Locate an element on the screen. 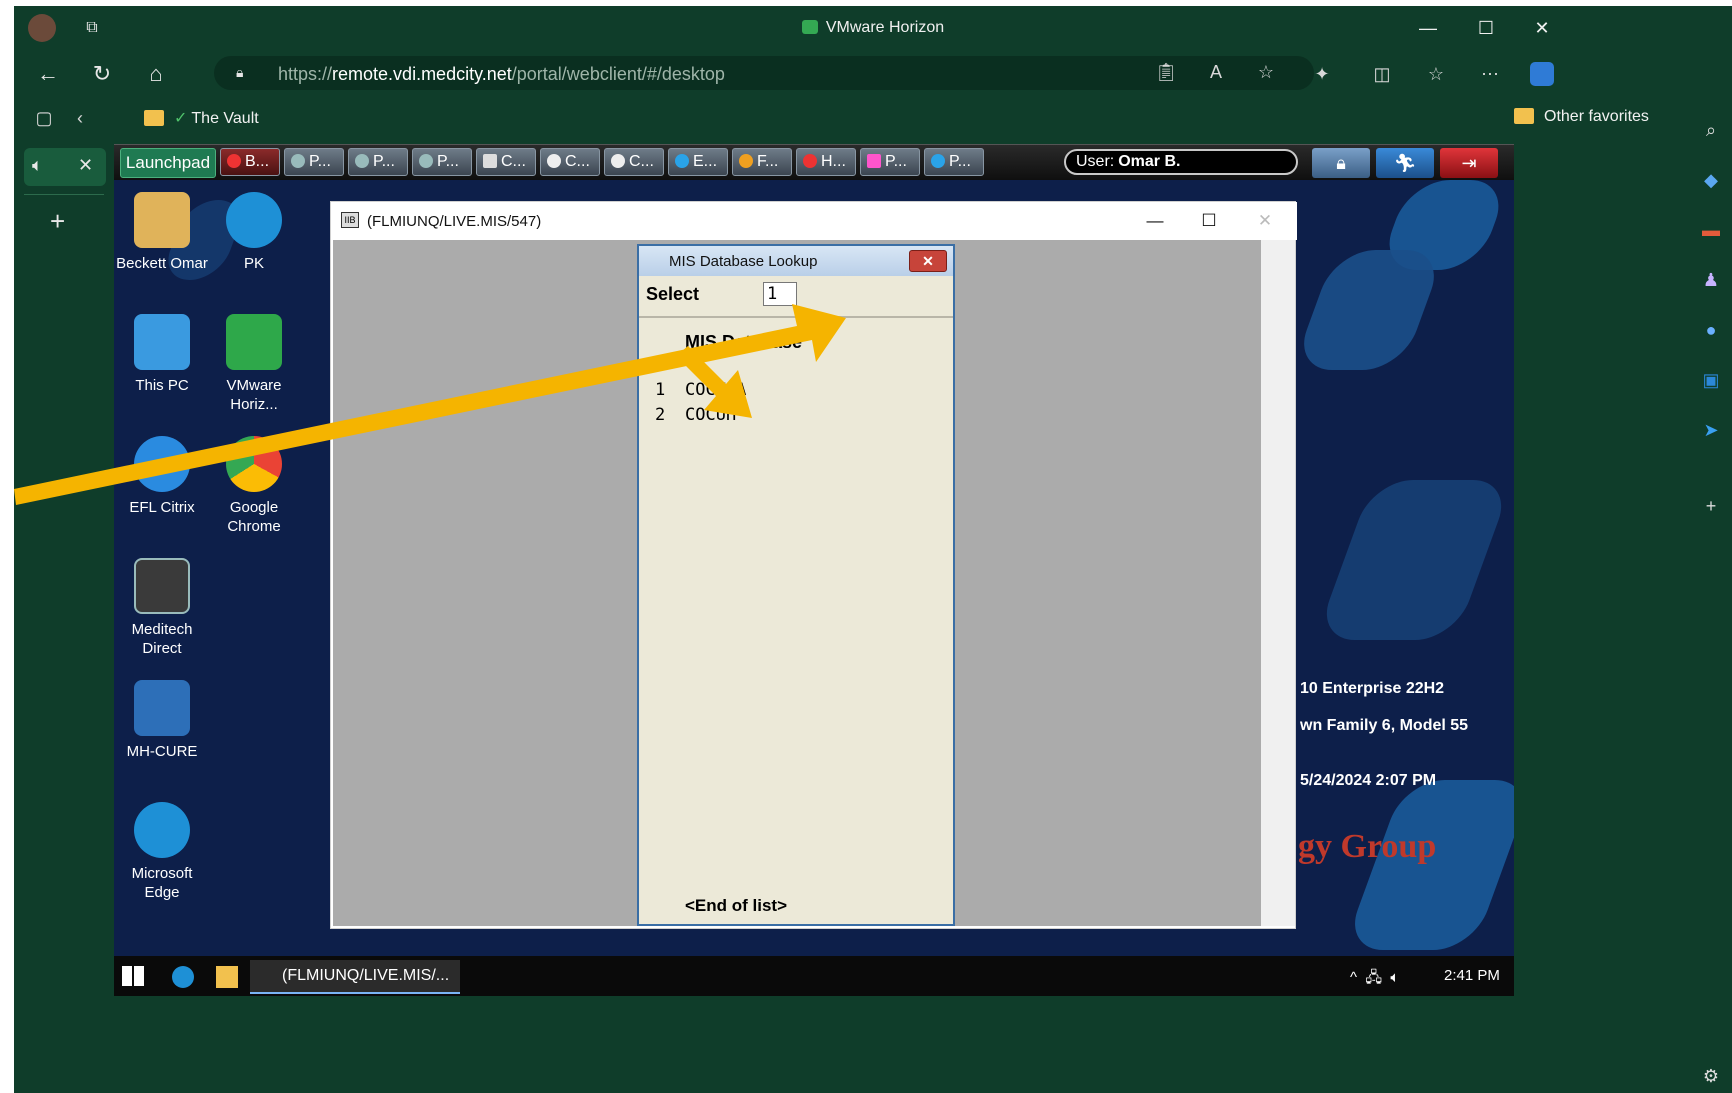 The width and height of the screenshot is (1732, 1093). home-button: ⌂ is located at coordinates (156, 74).